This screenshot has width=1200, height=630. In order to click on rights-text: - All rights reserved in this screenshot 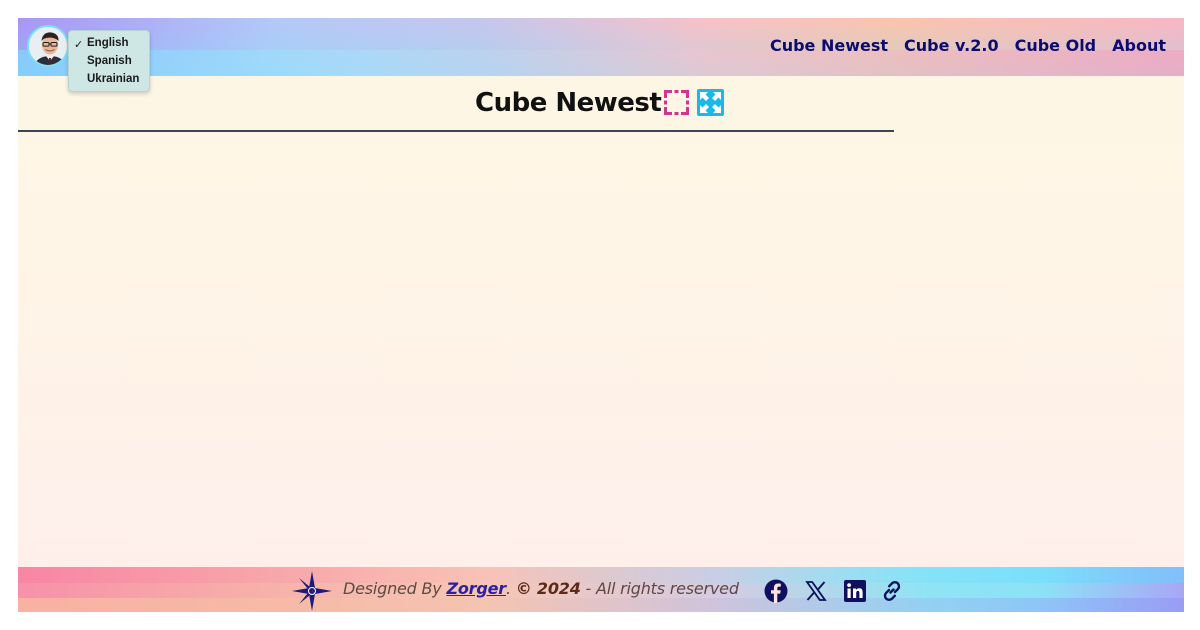, I will do `click(659, 588)`.